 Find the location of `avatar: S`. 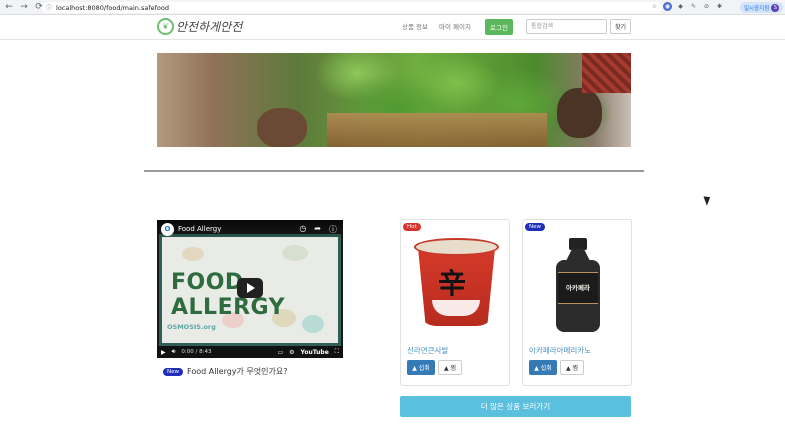

avatar: S is located at coordinates (775, 7).